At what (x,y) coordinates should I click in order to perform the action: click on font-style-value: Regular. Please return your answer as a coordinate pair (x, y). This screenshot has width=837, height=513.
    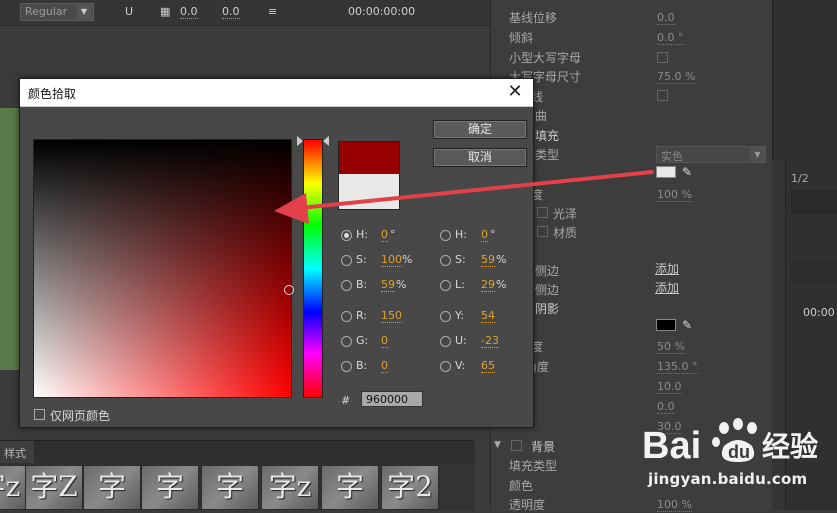
    Looking at the image, I should click on (46, 11).